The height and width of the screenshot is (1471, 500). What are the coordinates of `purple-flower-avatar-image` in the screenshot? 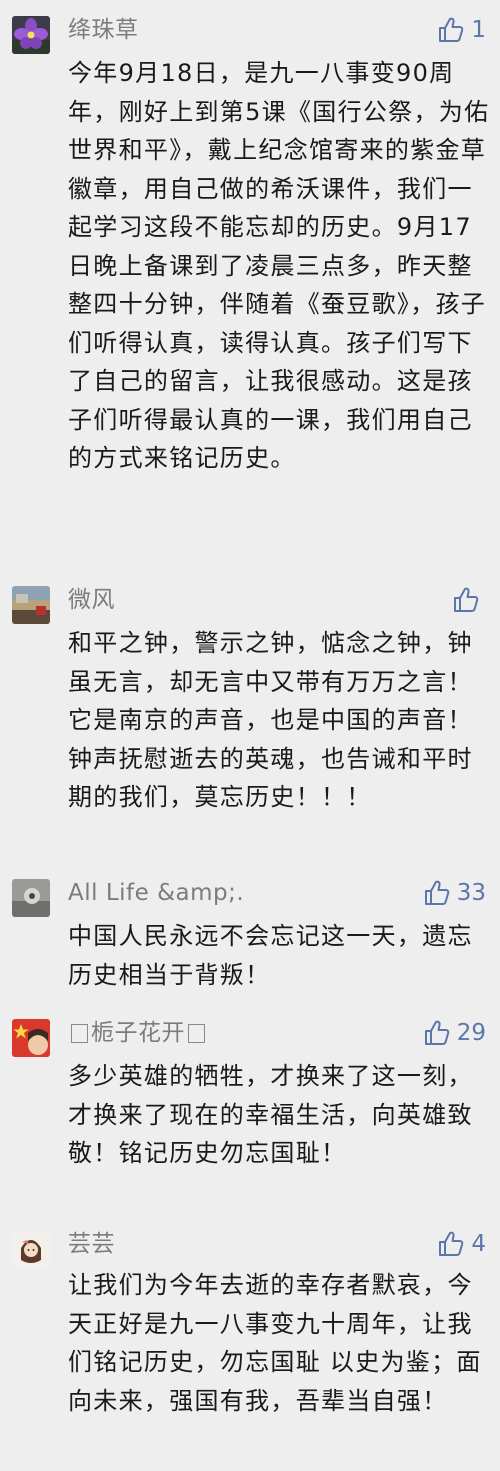 It's located at (31, 35).